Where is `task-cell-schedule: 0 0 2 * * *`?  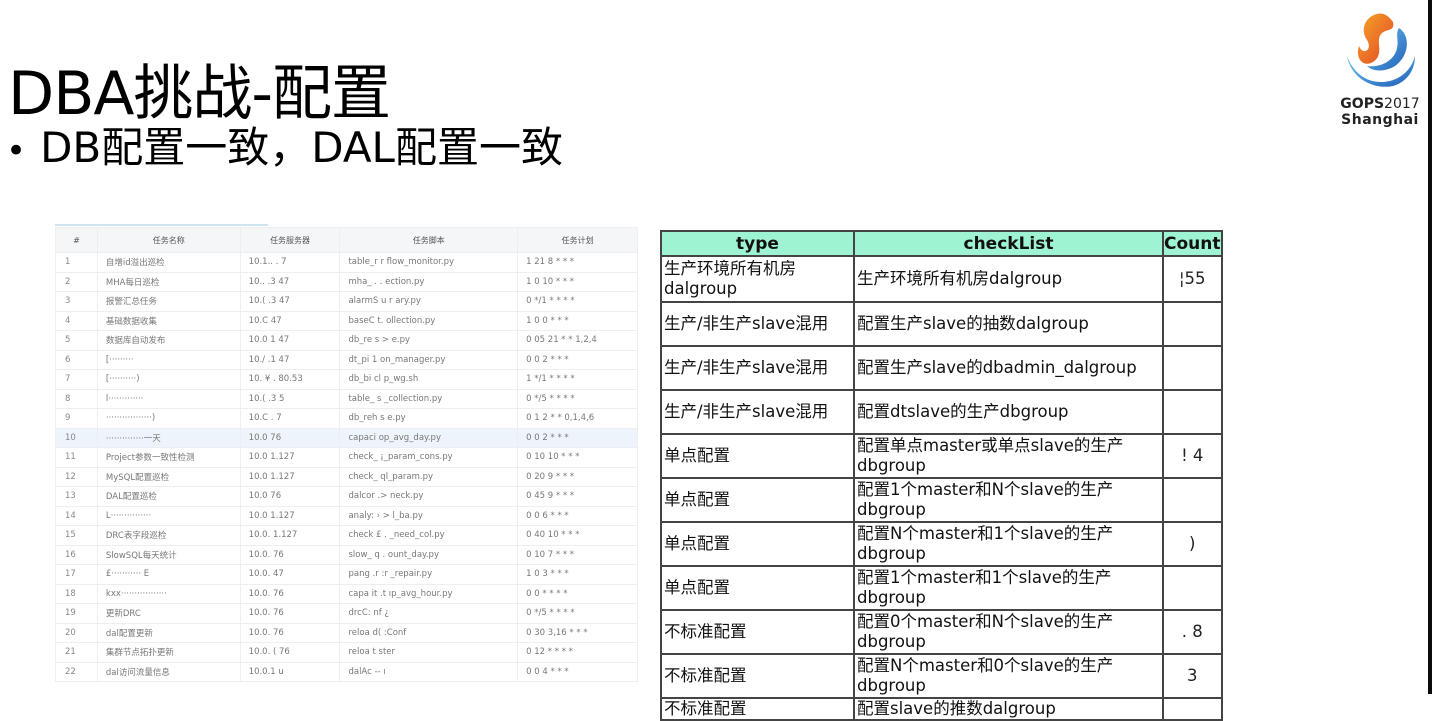 task-cell-schedule: 0 0 2 * * * is located at coordinates (577, 360).